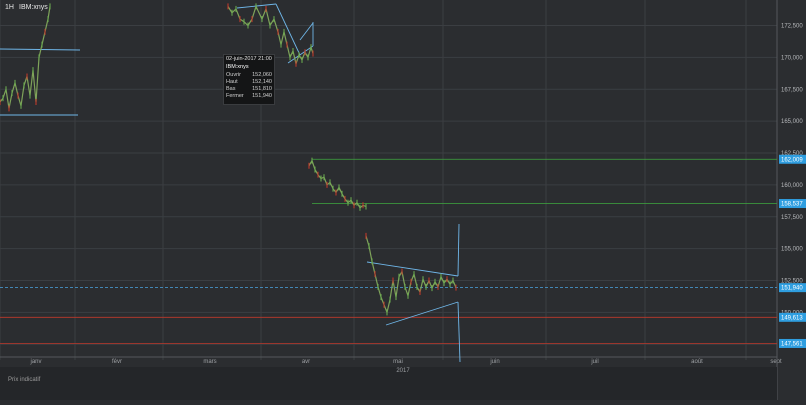 This screenshot has width=806, height=405. What do you see at coordinates (262, 89) in the screenshot?
I see `tooltip-low-value: 151,810` at bounding box center [262, 89].